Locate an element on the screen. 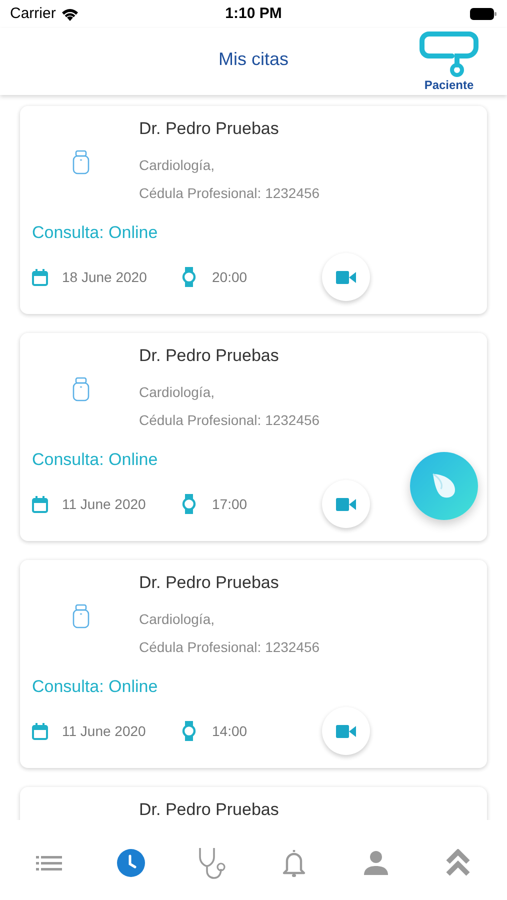 The image size is (507, 900). page-title: Mis citas is located at coordinates (253, 59).